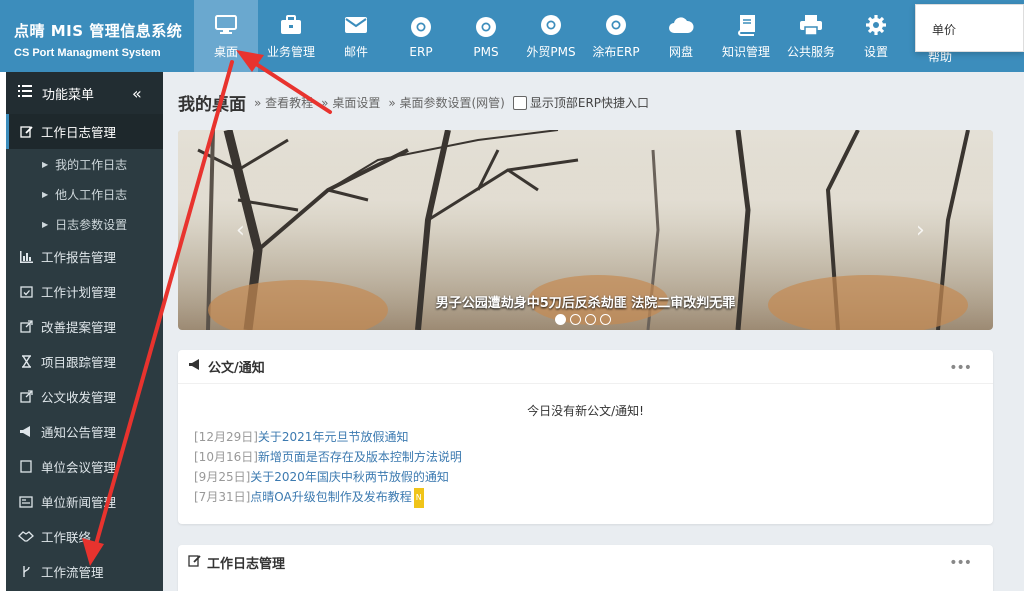 The image size is (1024, 591). I want to click on submenu-others-worklog: ▶ 他人工作日志, so click(84, 194).